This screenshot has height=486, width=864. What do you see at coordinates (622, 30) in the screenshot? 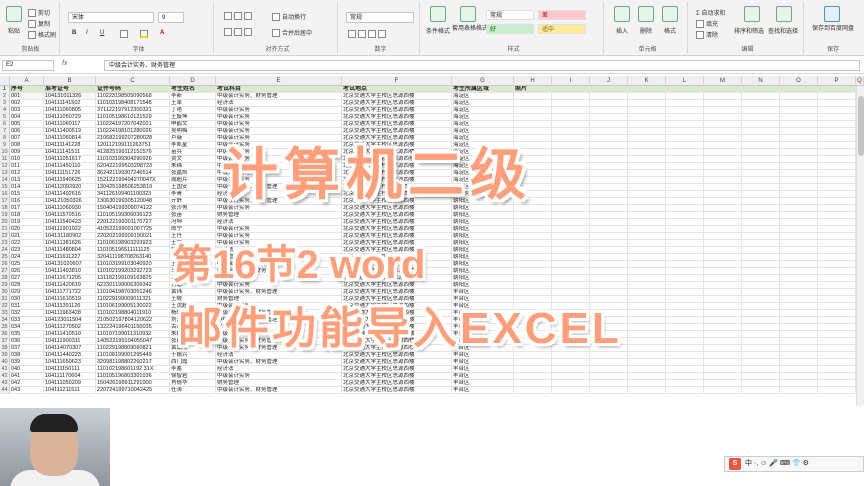
I see `insert-button: 插入` at bounding box center [622, 30].